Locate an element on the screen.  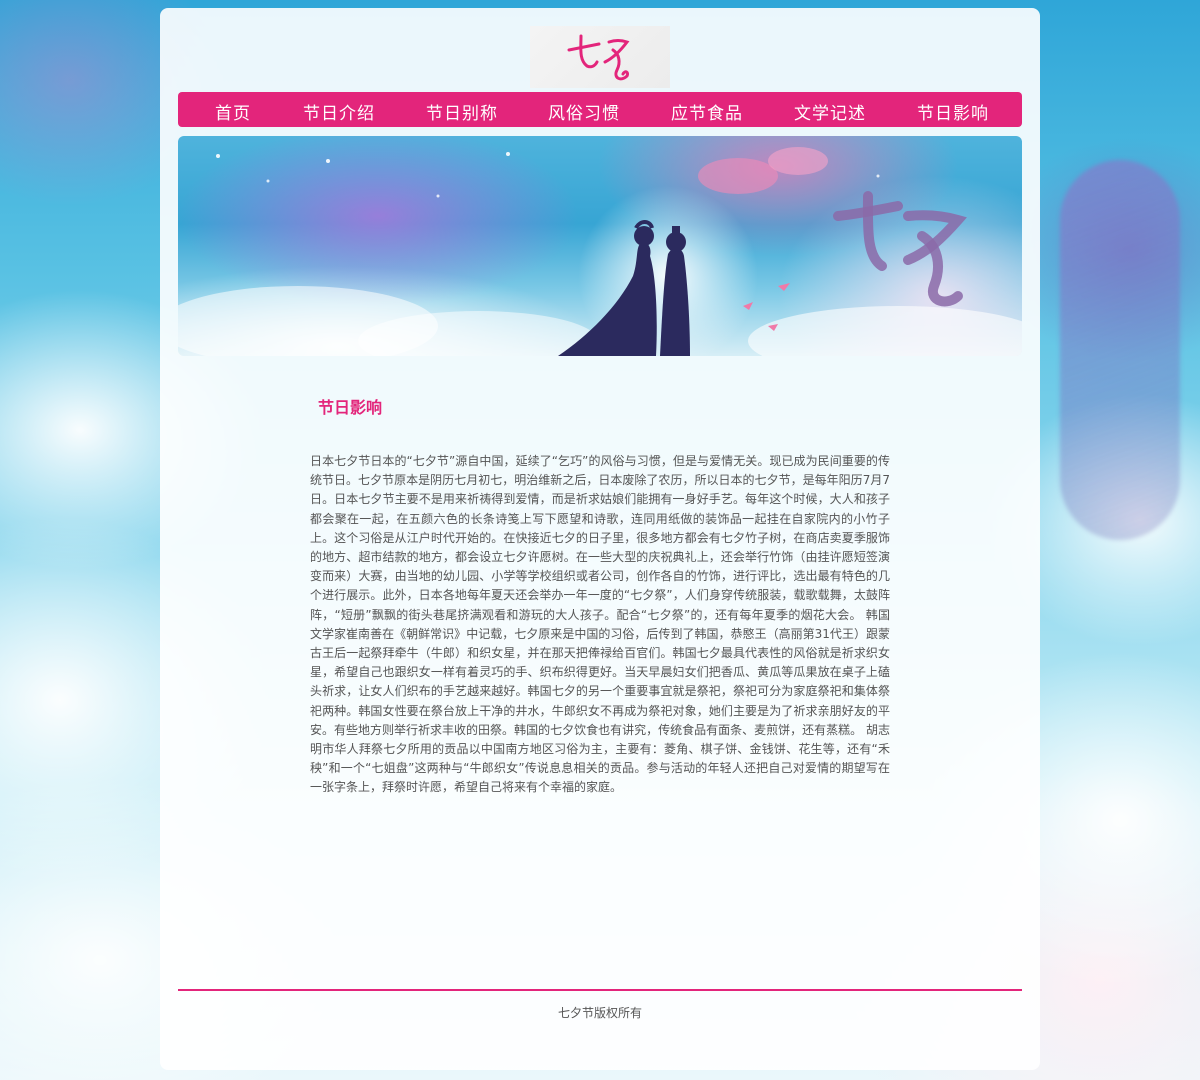
background-decoration is located at coordinates (1120, 350).